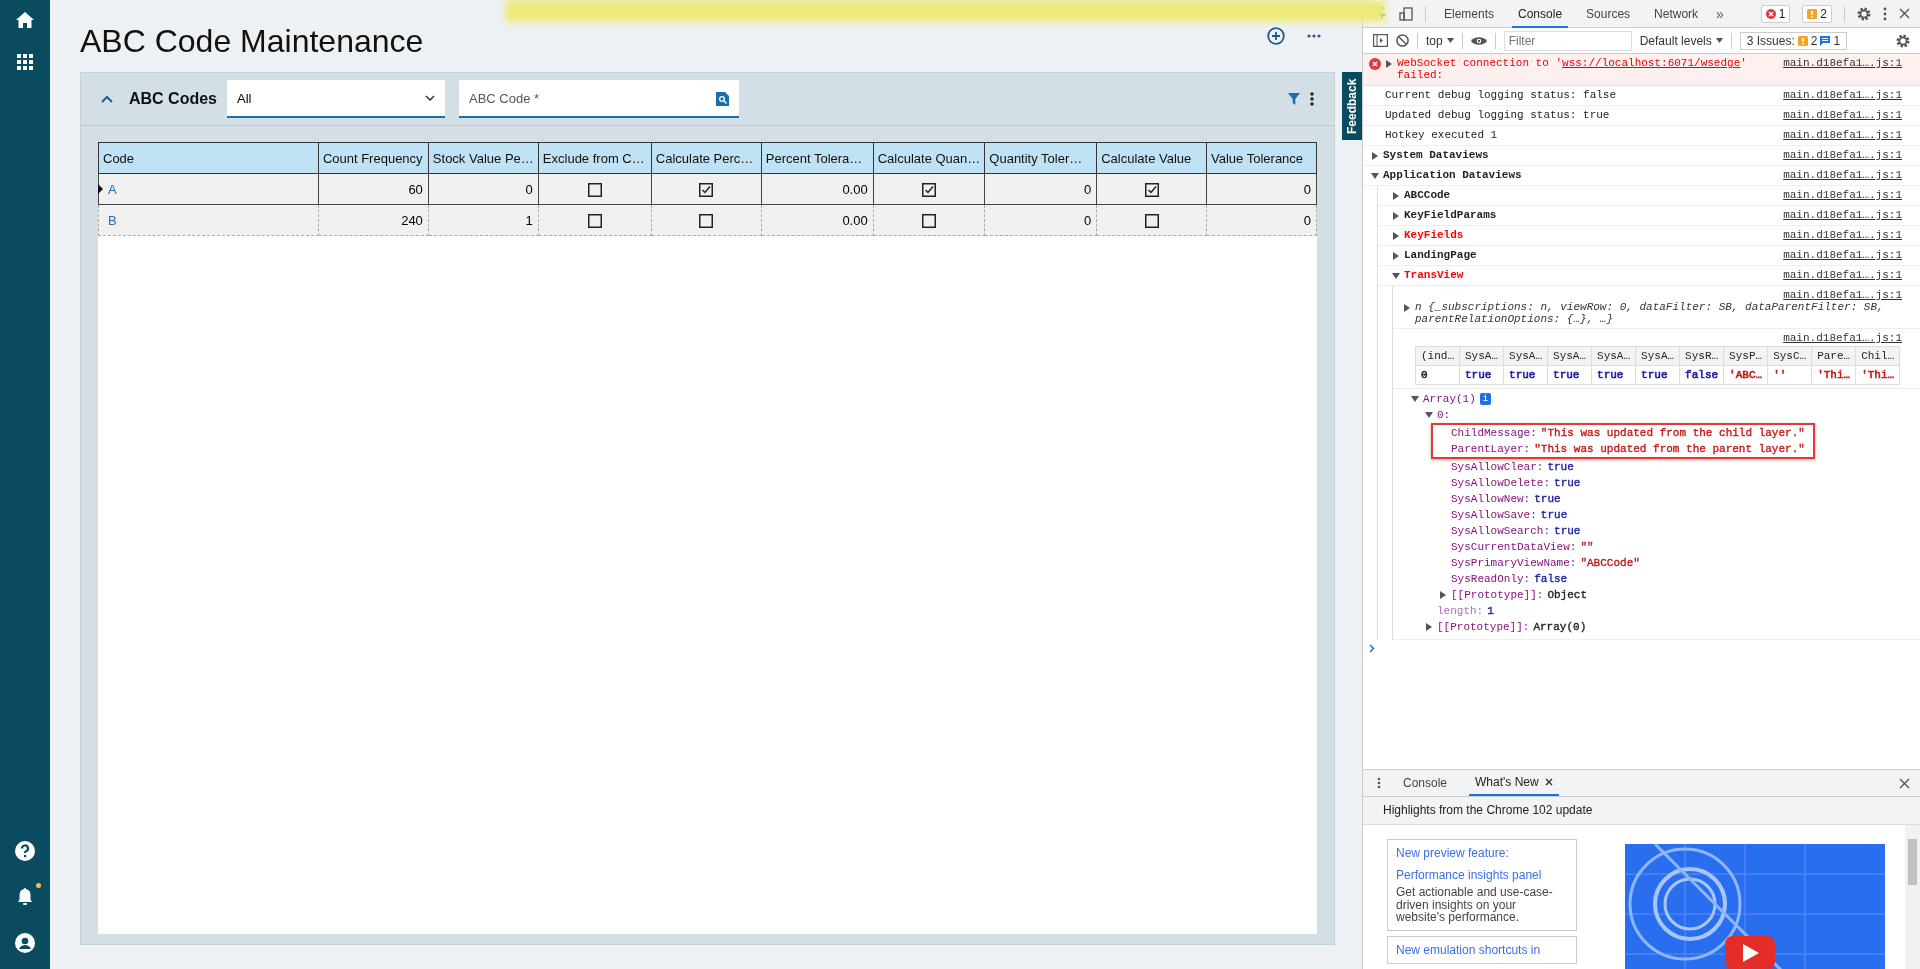 This screenshot has height=969, width=1920. I want to click on help-icon, so click(25, 851).